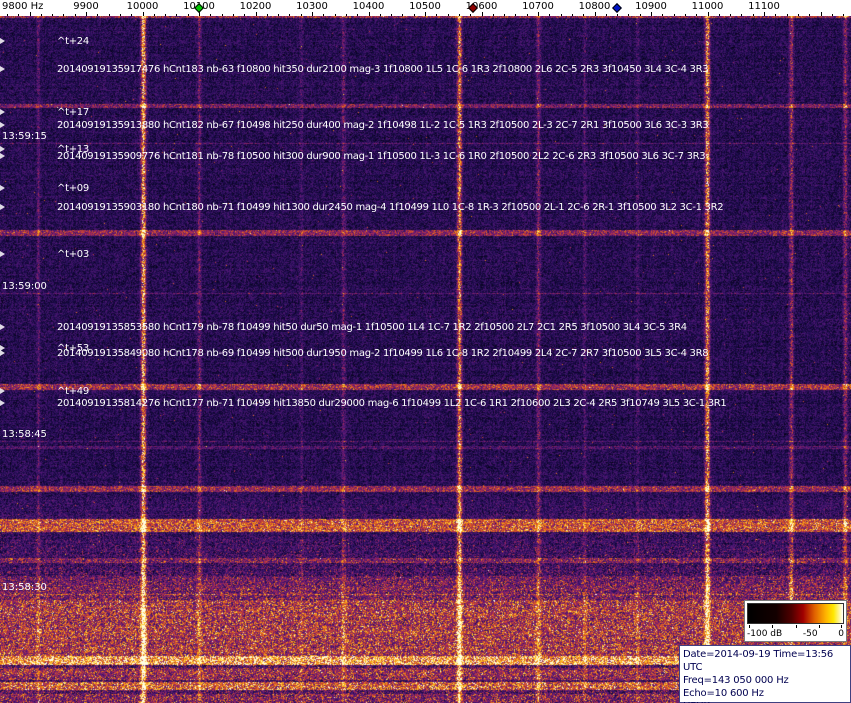  Describe the element at coordinates (651, 6) in the screenshot. I see `freq-axis-label: 10900` at that location.